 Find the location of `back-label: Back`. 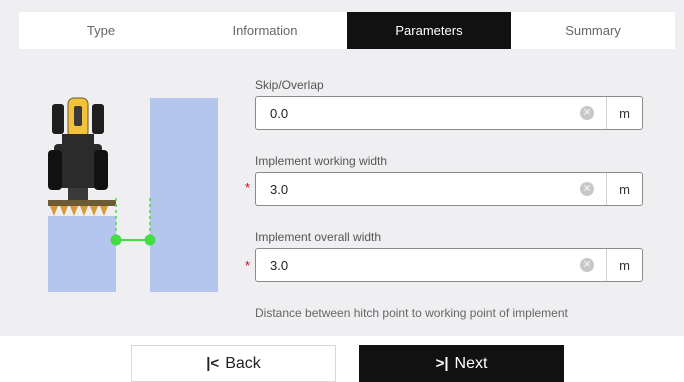

back-label: Back is located at coordinates (243, 363).